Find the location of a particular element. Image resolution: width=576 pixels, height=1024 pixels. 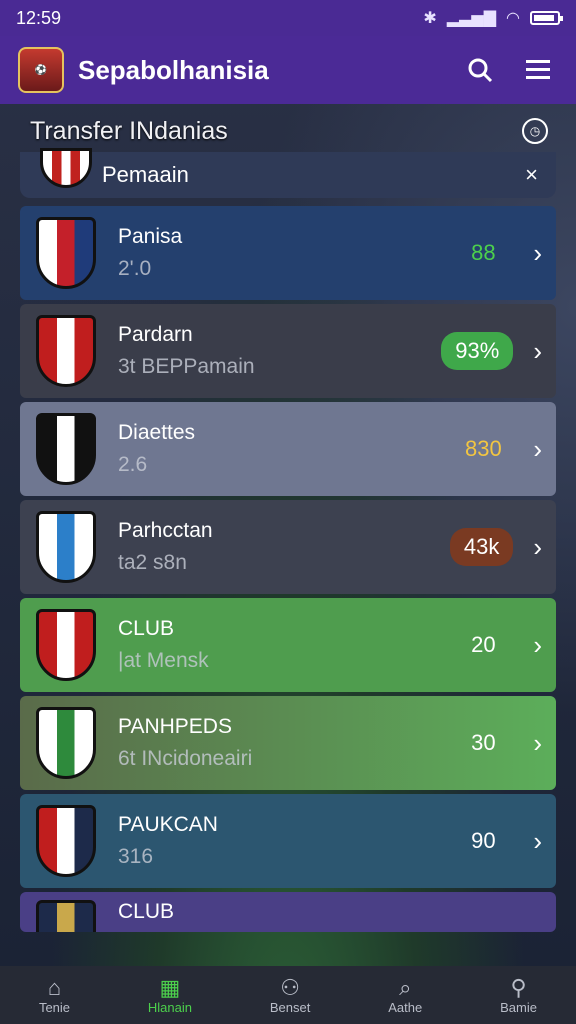

player-name: PAUKCAN is located at coordinates (168, 824).